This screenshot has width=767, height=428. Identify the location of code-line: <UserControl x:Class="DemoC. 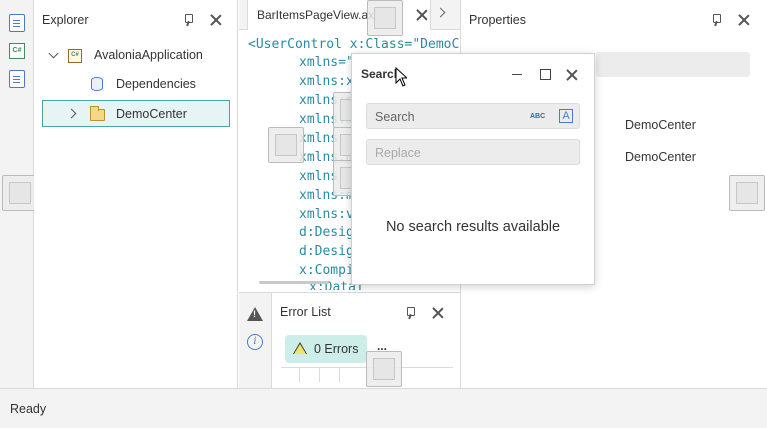
(354, 44).